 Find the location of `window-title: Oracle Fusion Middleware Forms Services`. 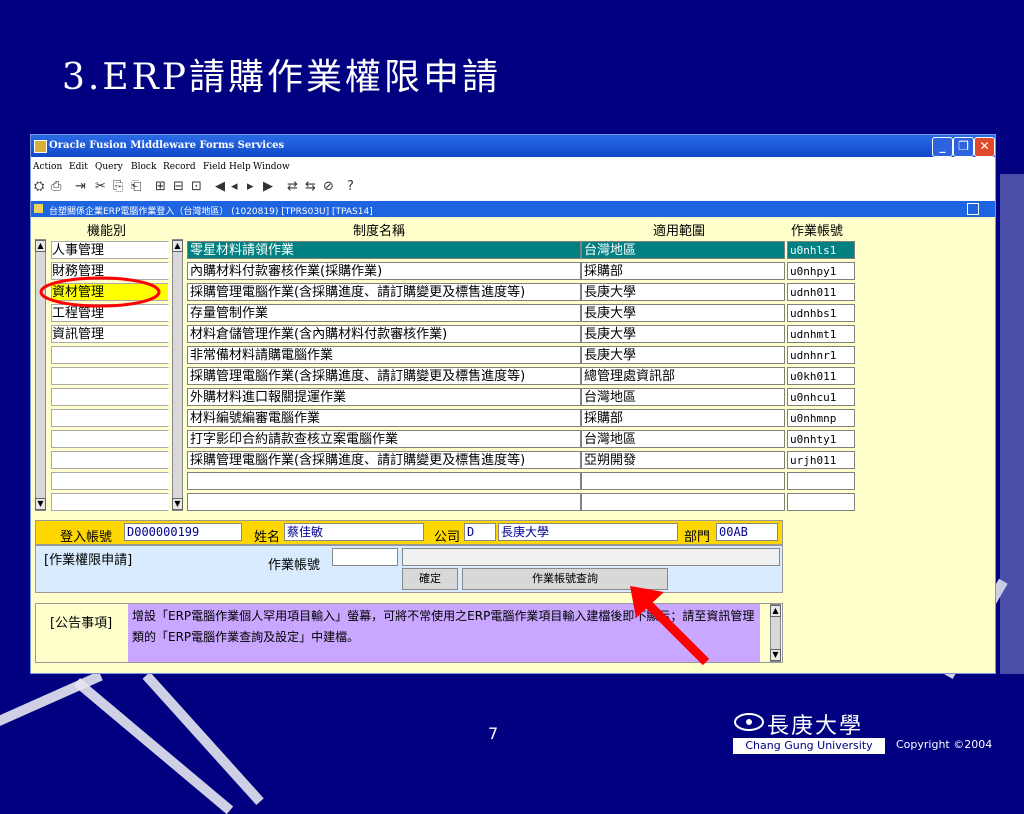

window-title: Oracle Fusion Middleware Forms Services is located at coordinates (167, 145).